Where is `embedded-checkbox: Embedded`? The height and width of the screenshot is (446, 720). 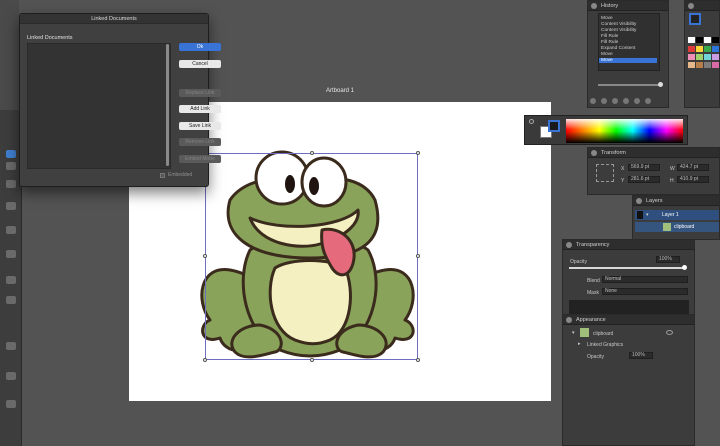 embedded-checkbox: Embedded is located at coordinates (176, 175).